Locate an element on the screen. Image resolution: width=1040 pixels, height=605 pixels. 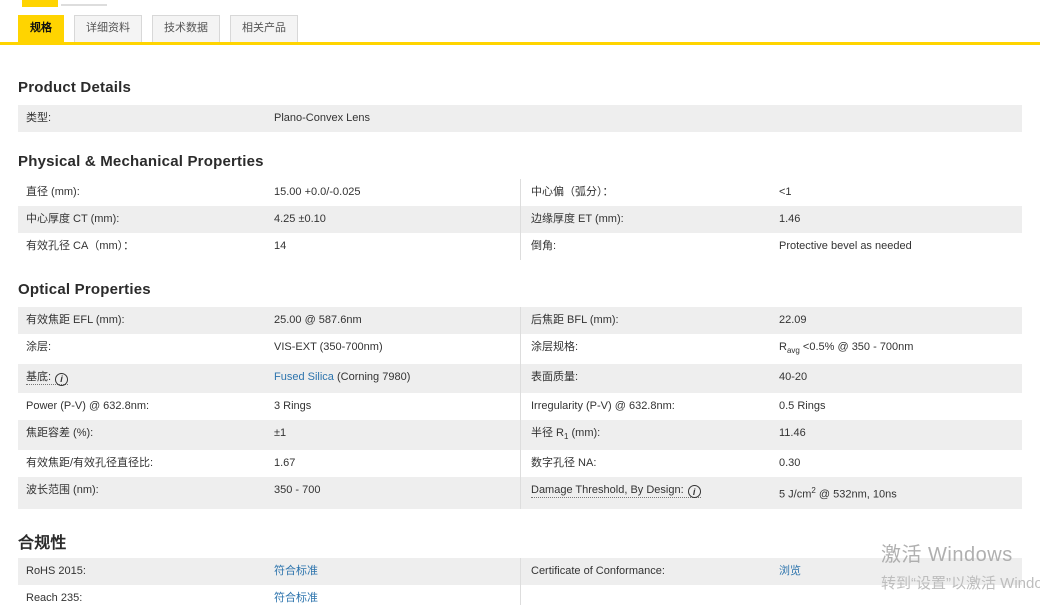
spec-label-bevel: 倒角: is located at coordinates (544, 246).